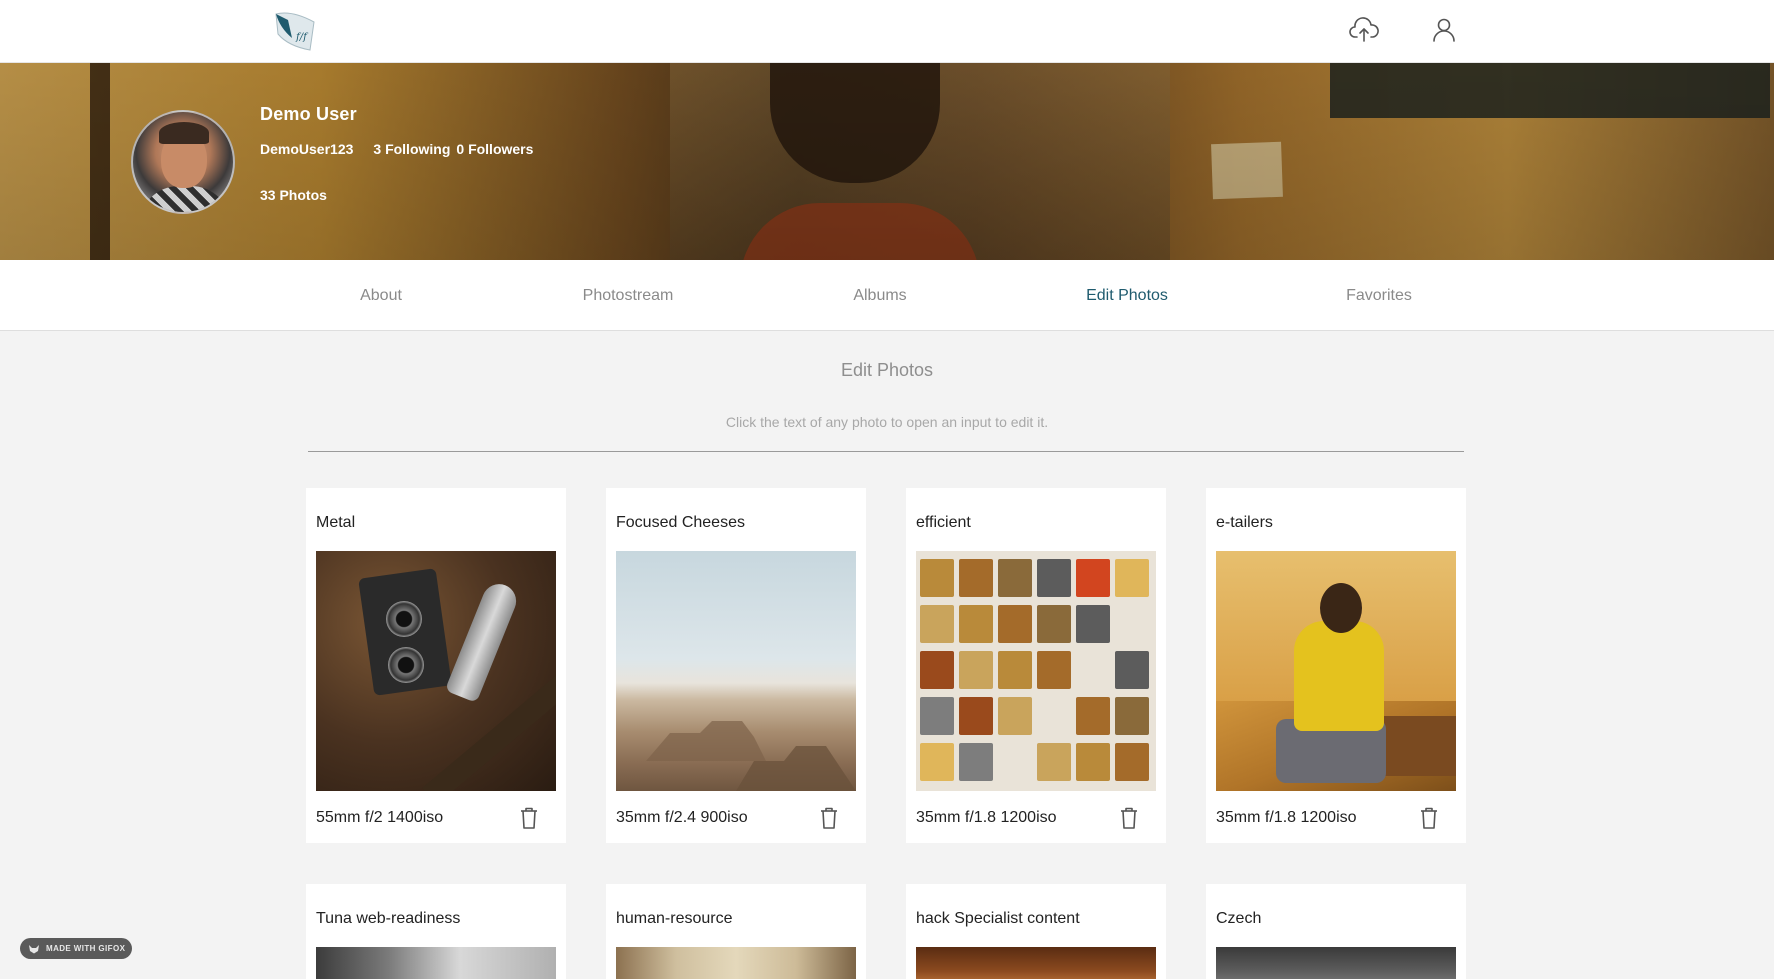  I want to click on photo-card: Tuna web-readiness, so click(436, 931).